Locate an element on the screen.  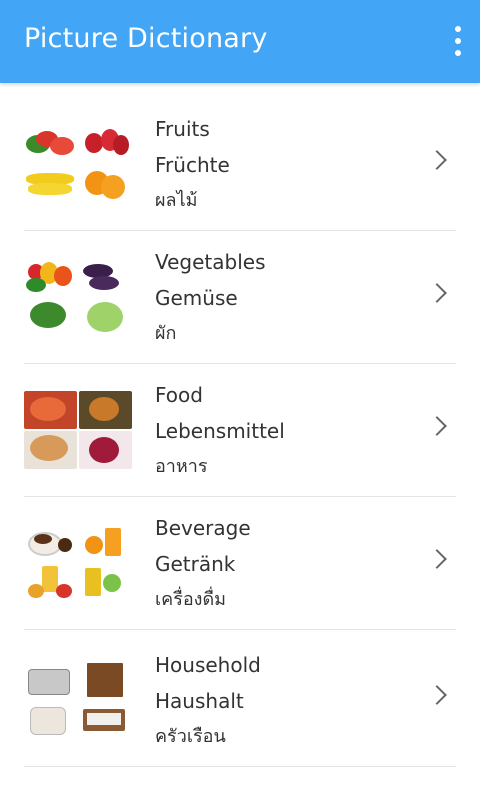
category-name-de: Früchte is located at coordinates (192, 165).